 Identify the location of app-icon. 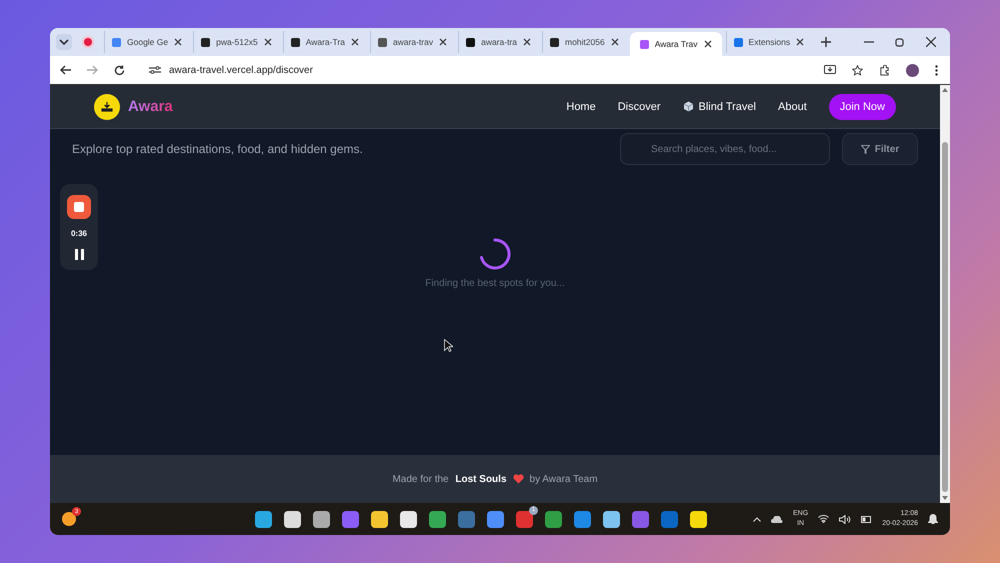
(69, 519).